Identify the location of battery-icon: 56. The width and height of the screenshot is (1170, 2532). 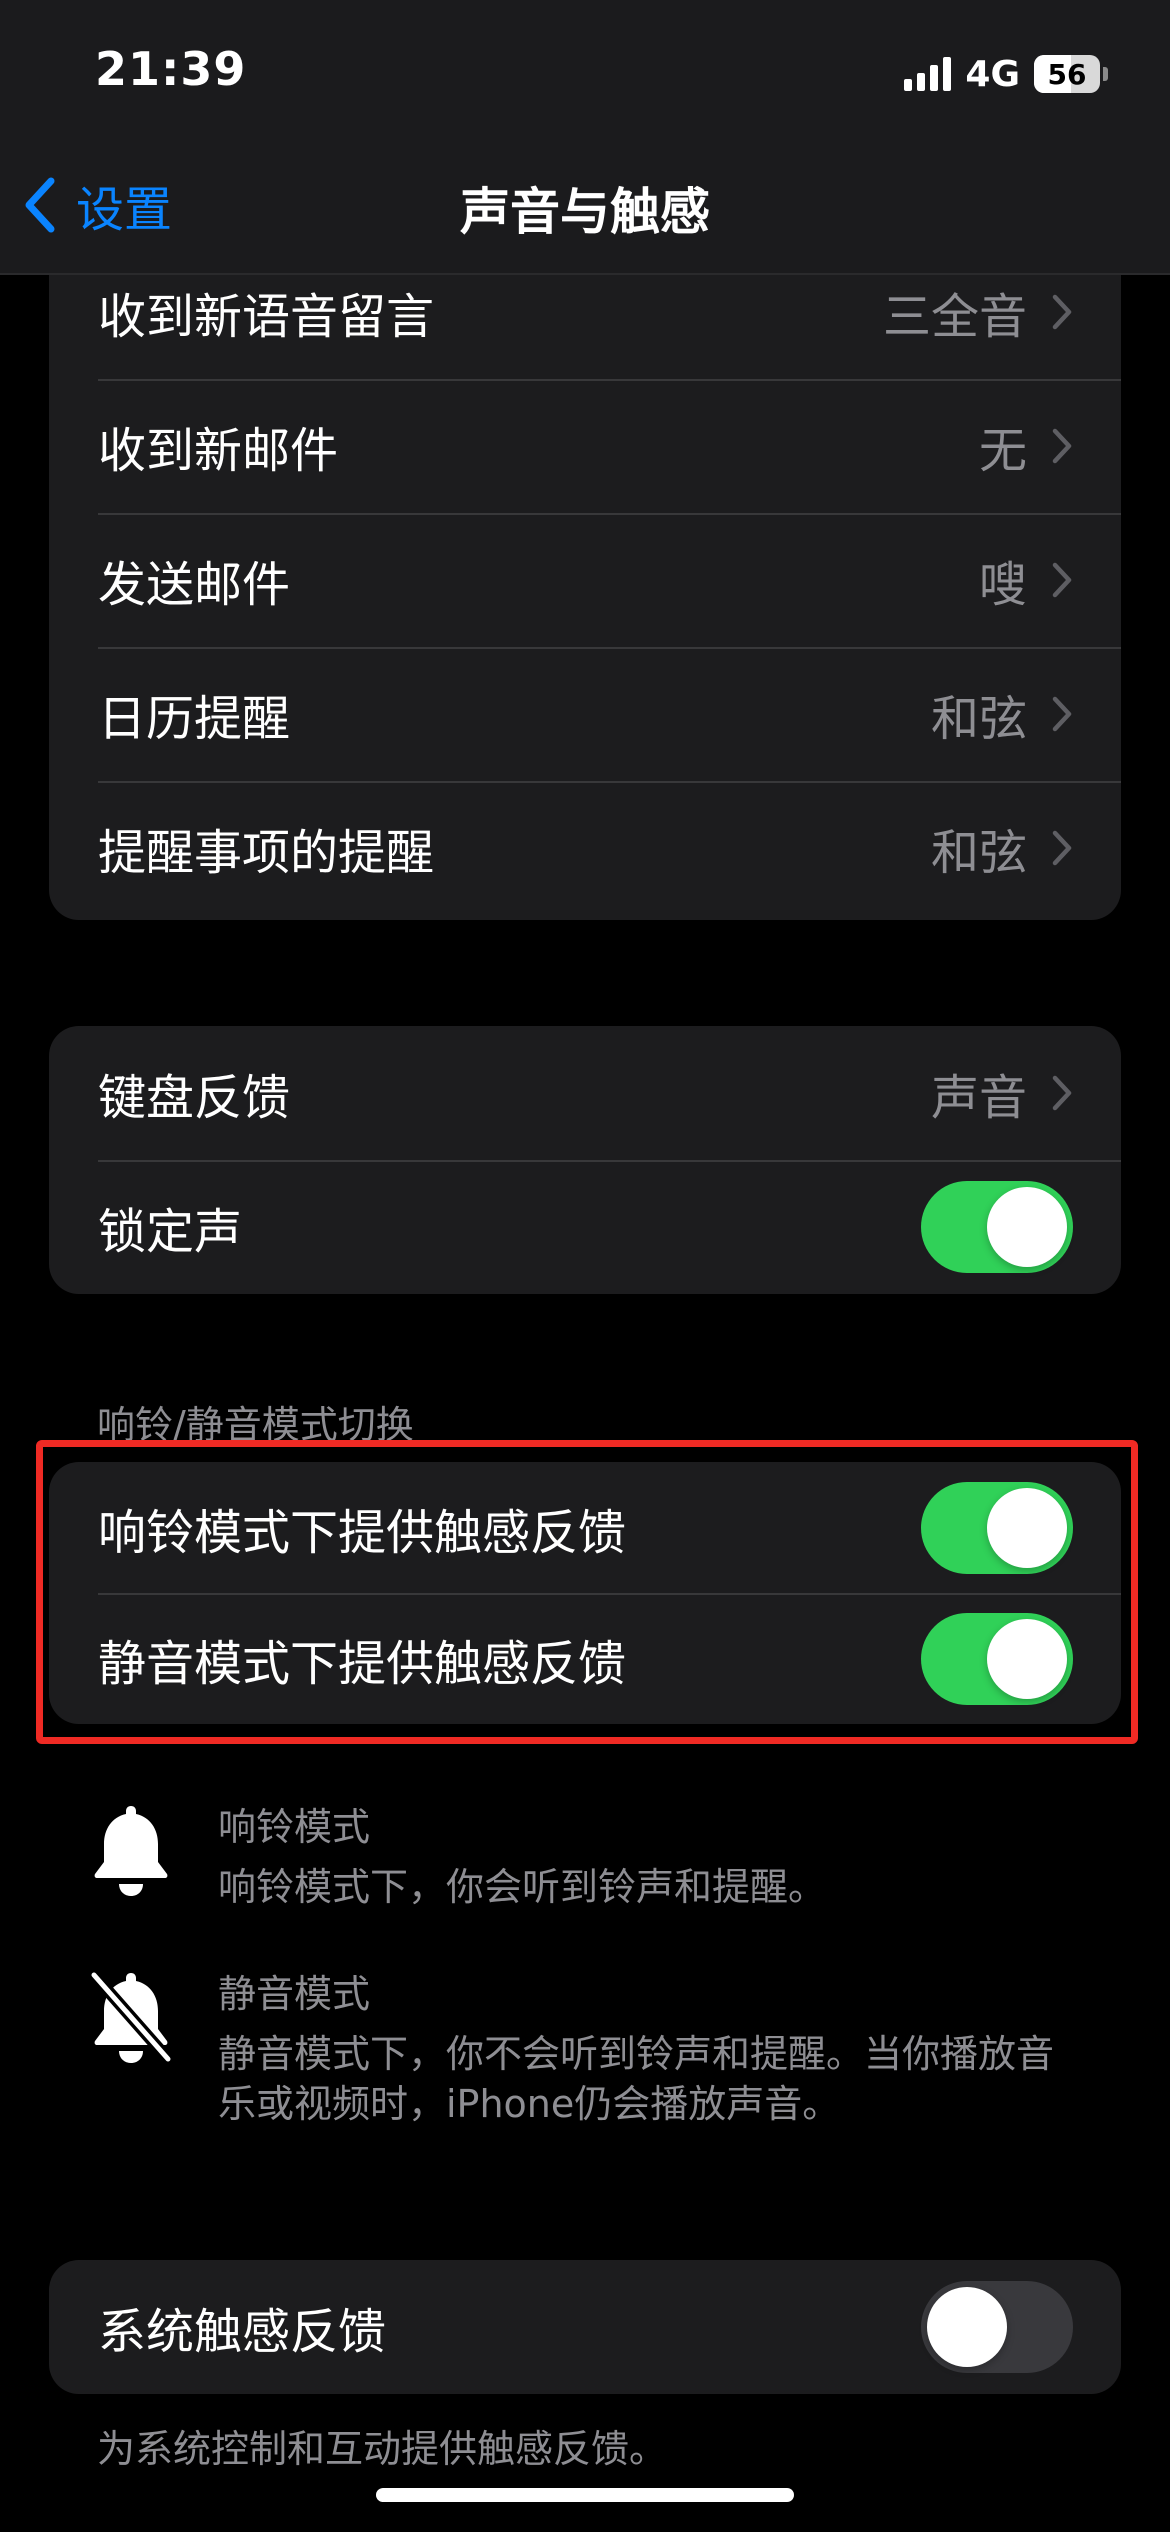
(1071, 74).